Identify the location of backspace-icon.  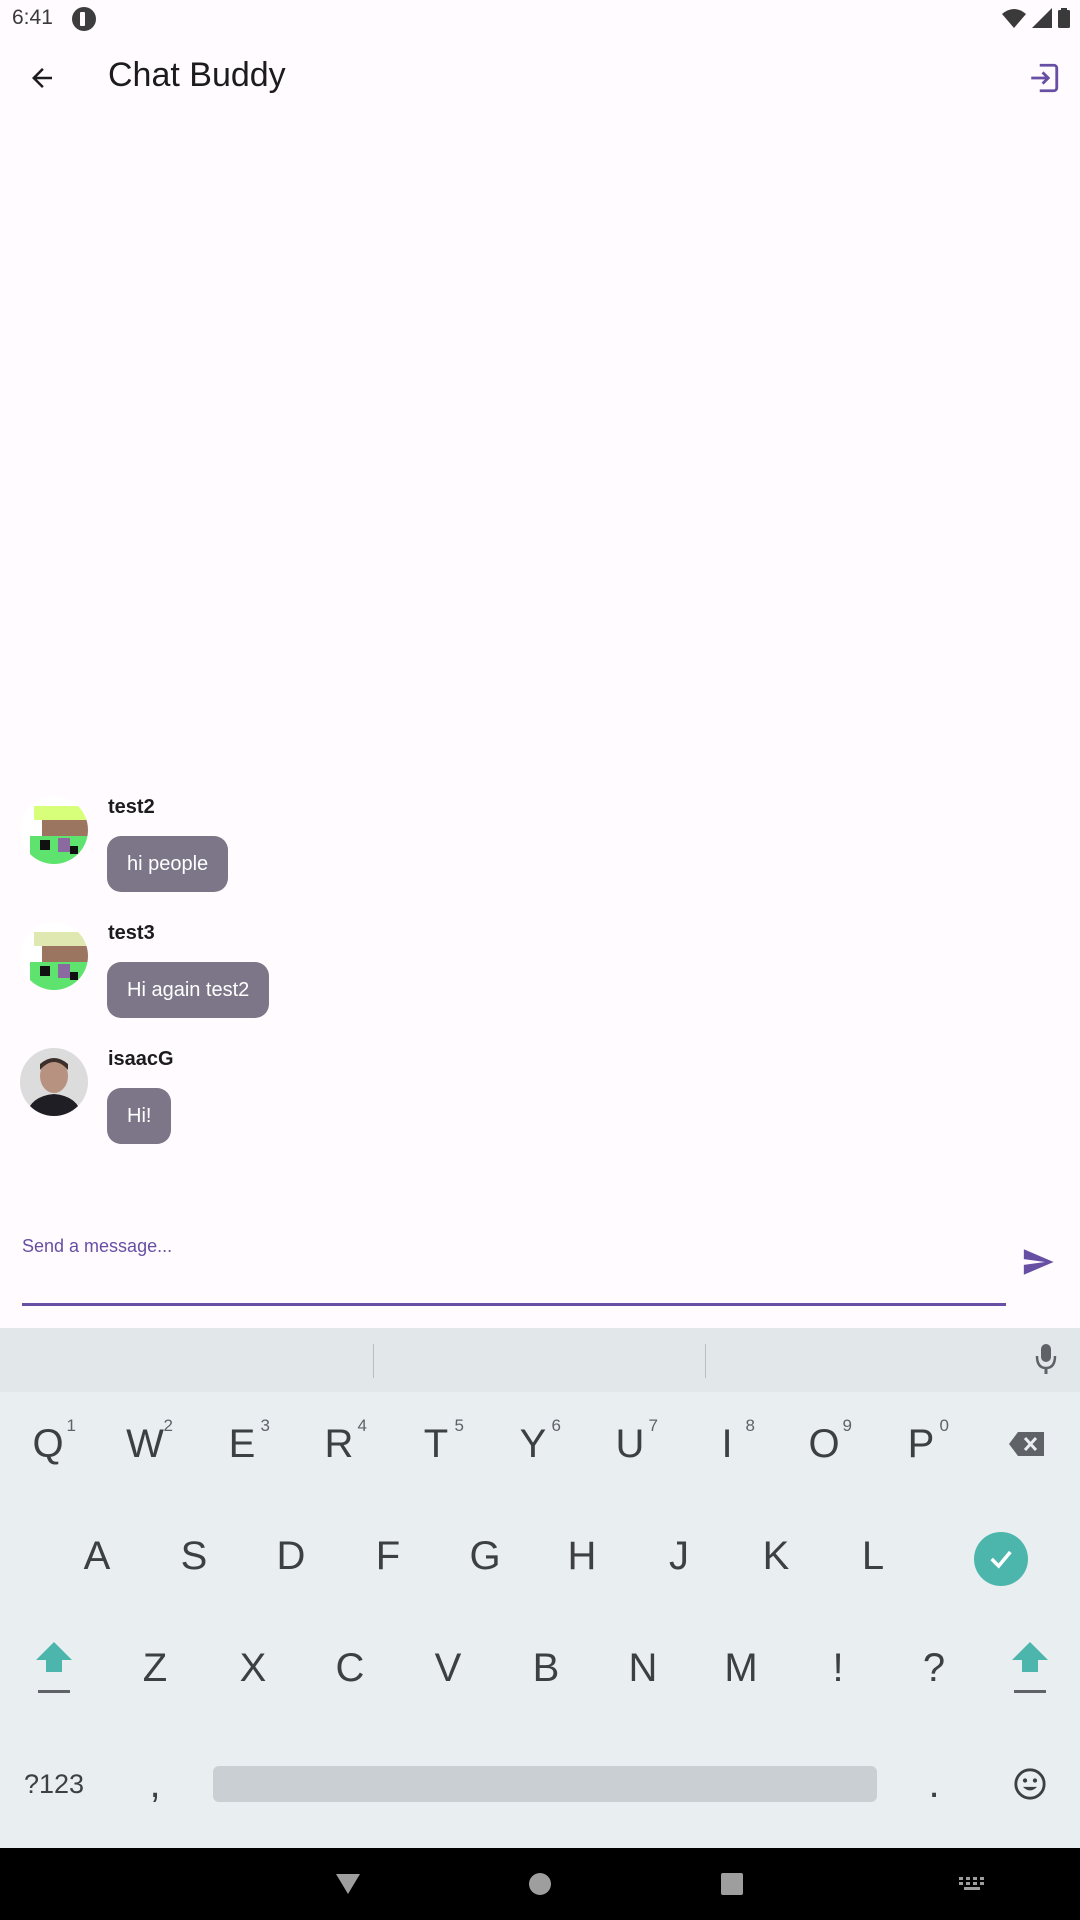
(1026, 1444).